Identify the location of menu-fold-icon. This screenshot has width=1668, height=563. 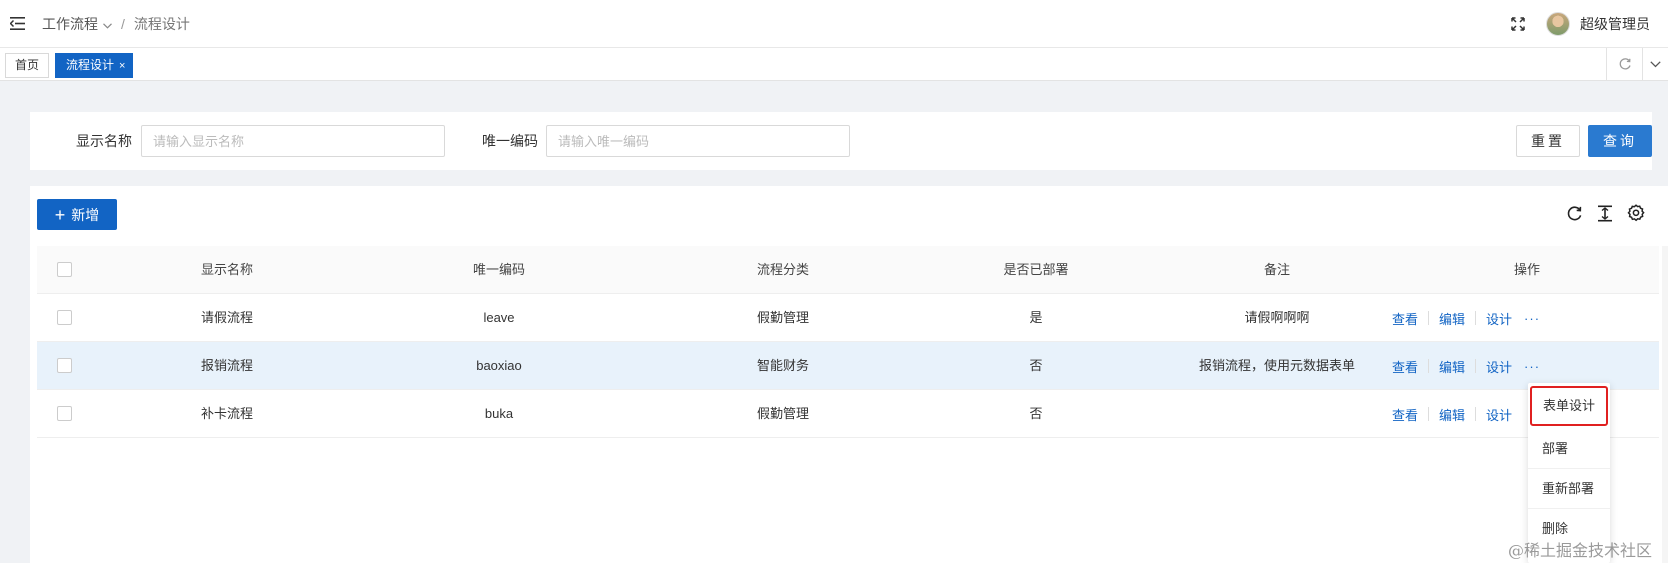
(17, 24).